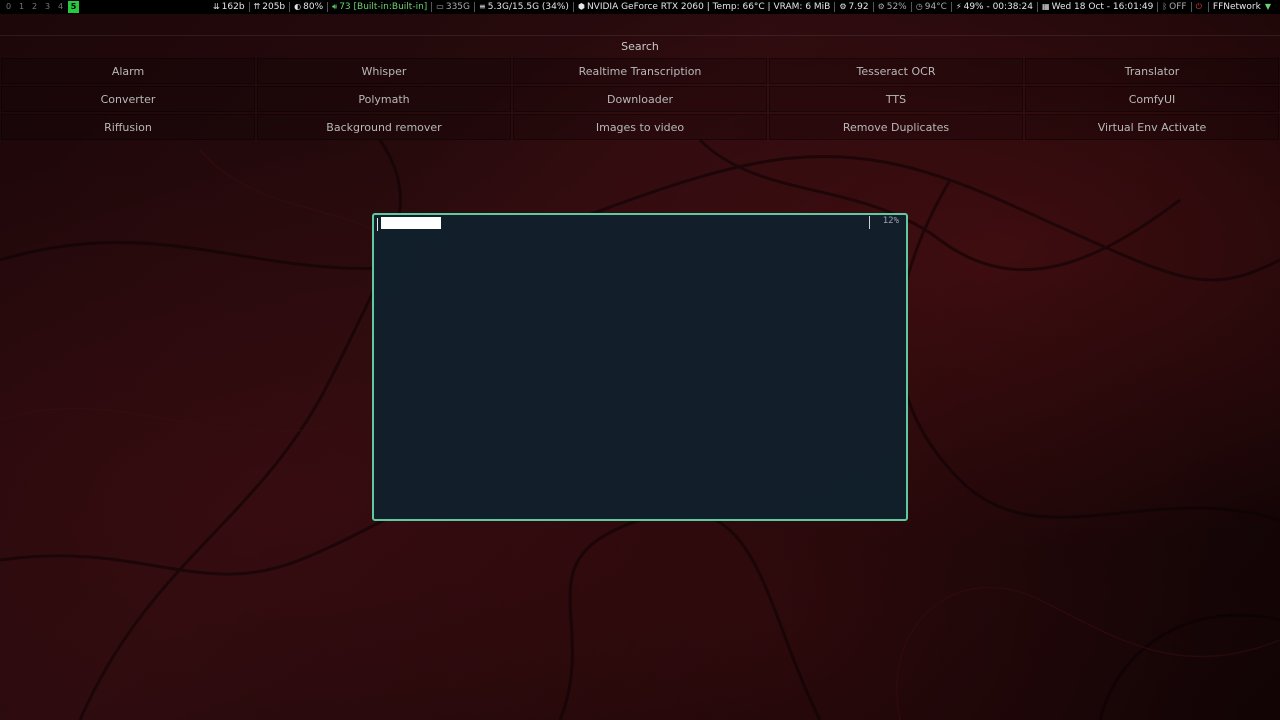 The width and height of the screenshot is (1280, 720). What do you see at coordinates (47, 7) in the screenshot?
I see `workspace-3: 3` at bounding box center [47, 7].